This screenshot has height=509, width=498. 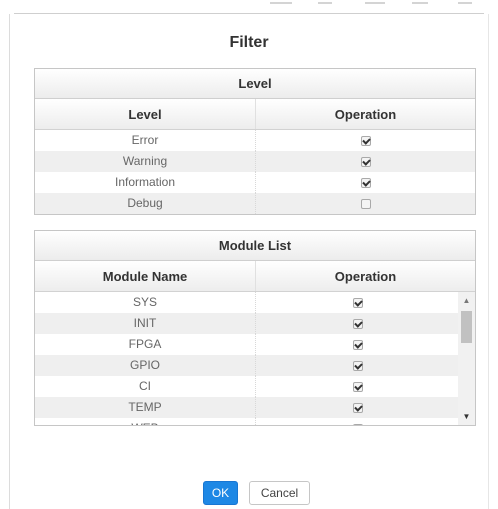 I want to click on level-row: Warning, so click(x=255, y=161).